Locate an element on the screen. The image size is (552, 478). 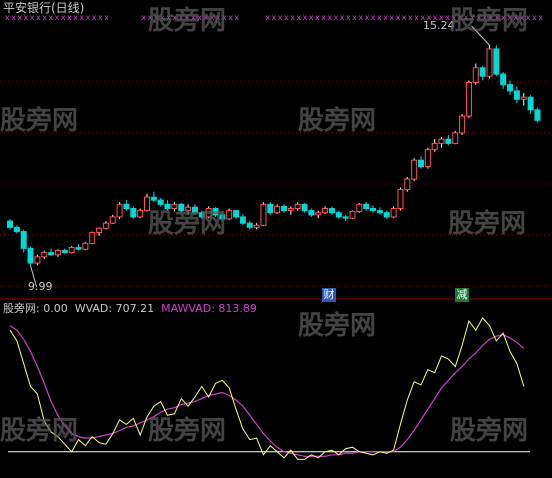
event-tag-reduce: 减 is located at coordinates (462, 295).